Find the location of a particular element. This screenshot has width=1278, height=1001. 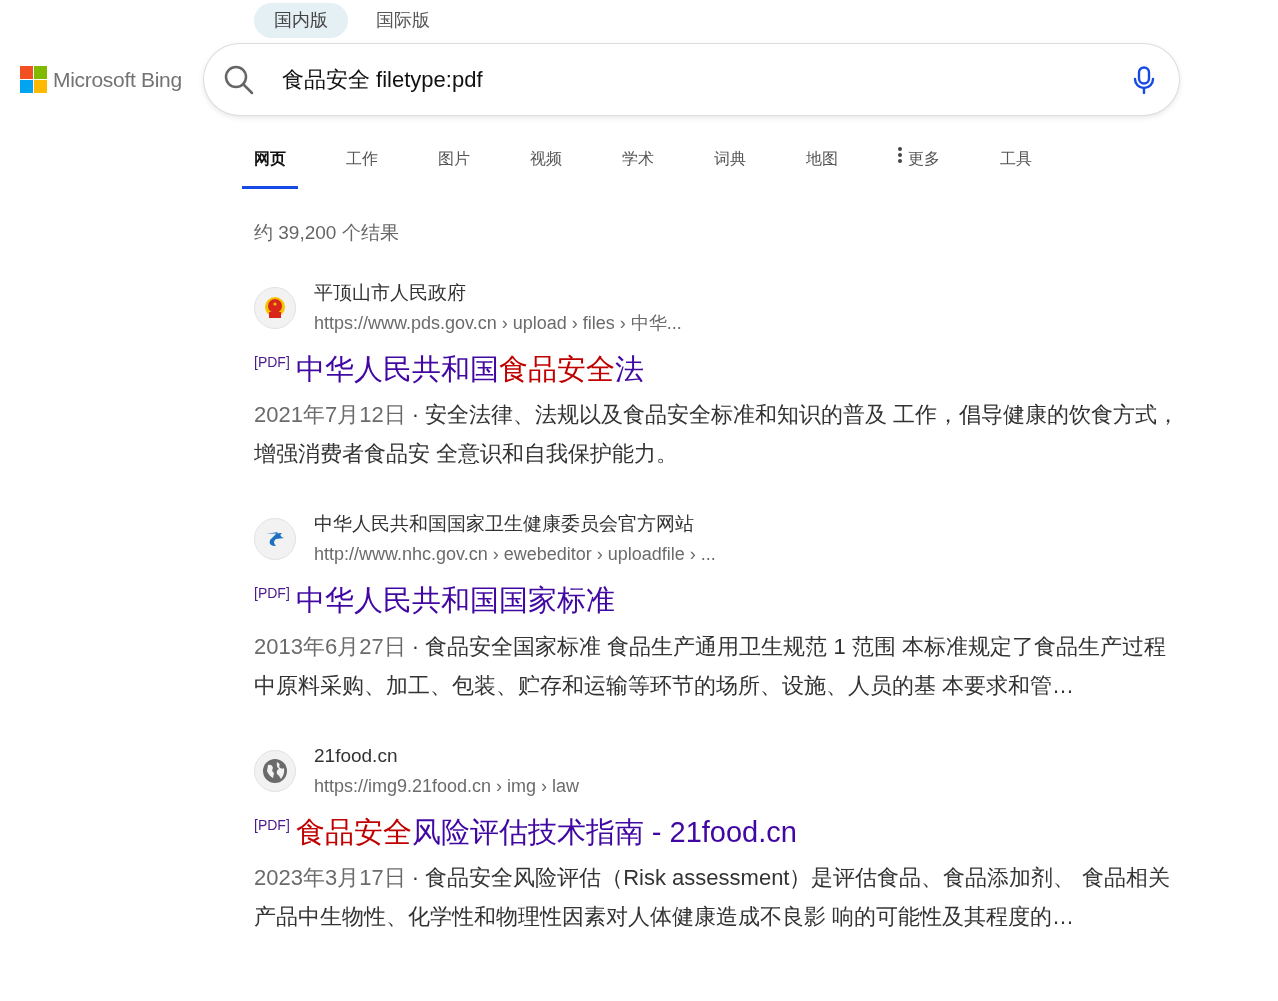

site-name: 21food.cn is located at coordinates (356, 755).